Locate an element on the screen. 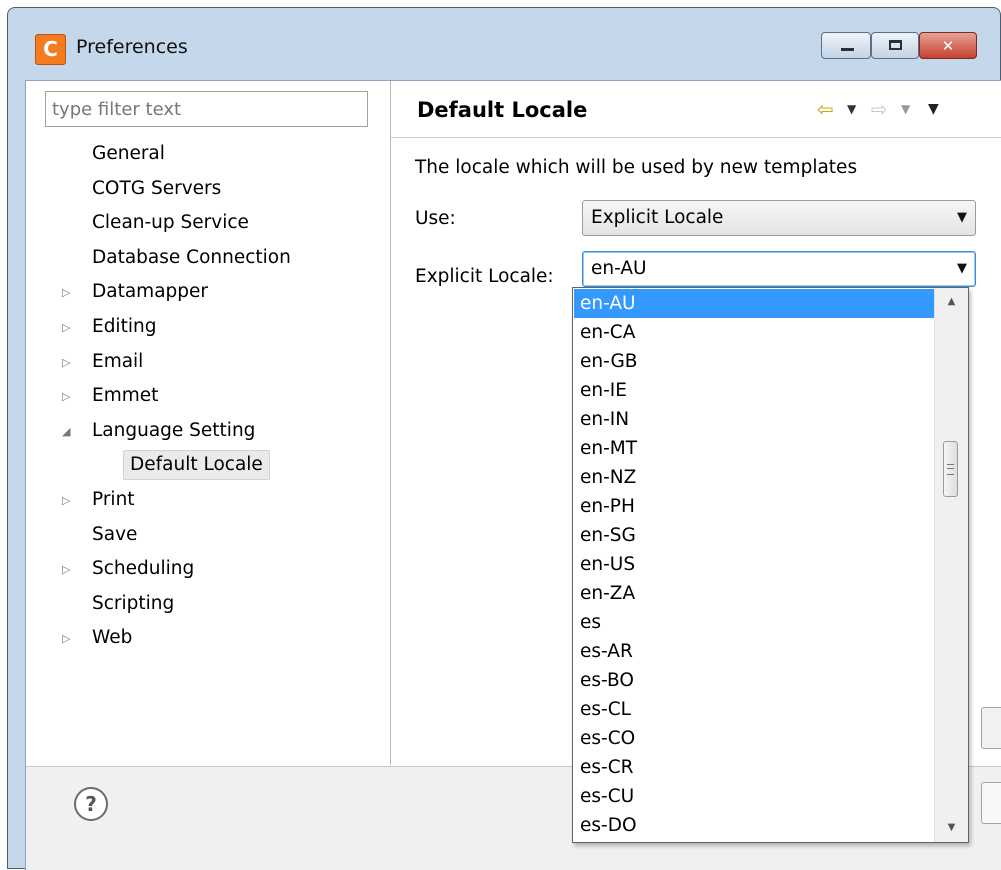 The image size is (1001, 870). forward-menu-icon: ▼ is located at coordinates (905, 109).